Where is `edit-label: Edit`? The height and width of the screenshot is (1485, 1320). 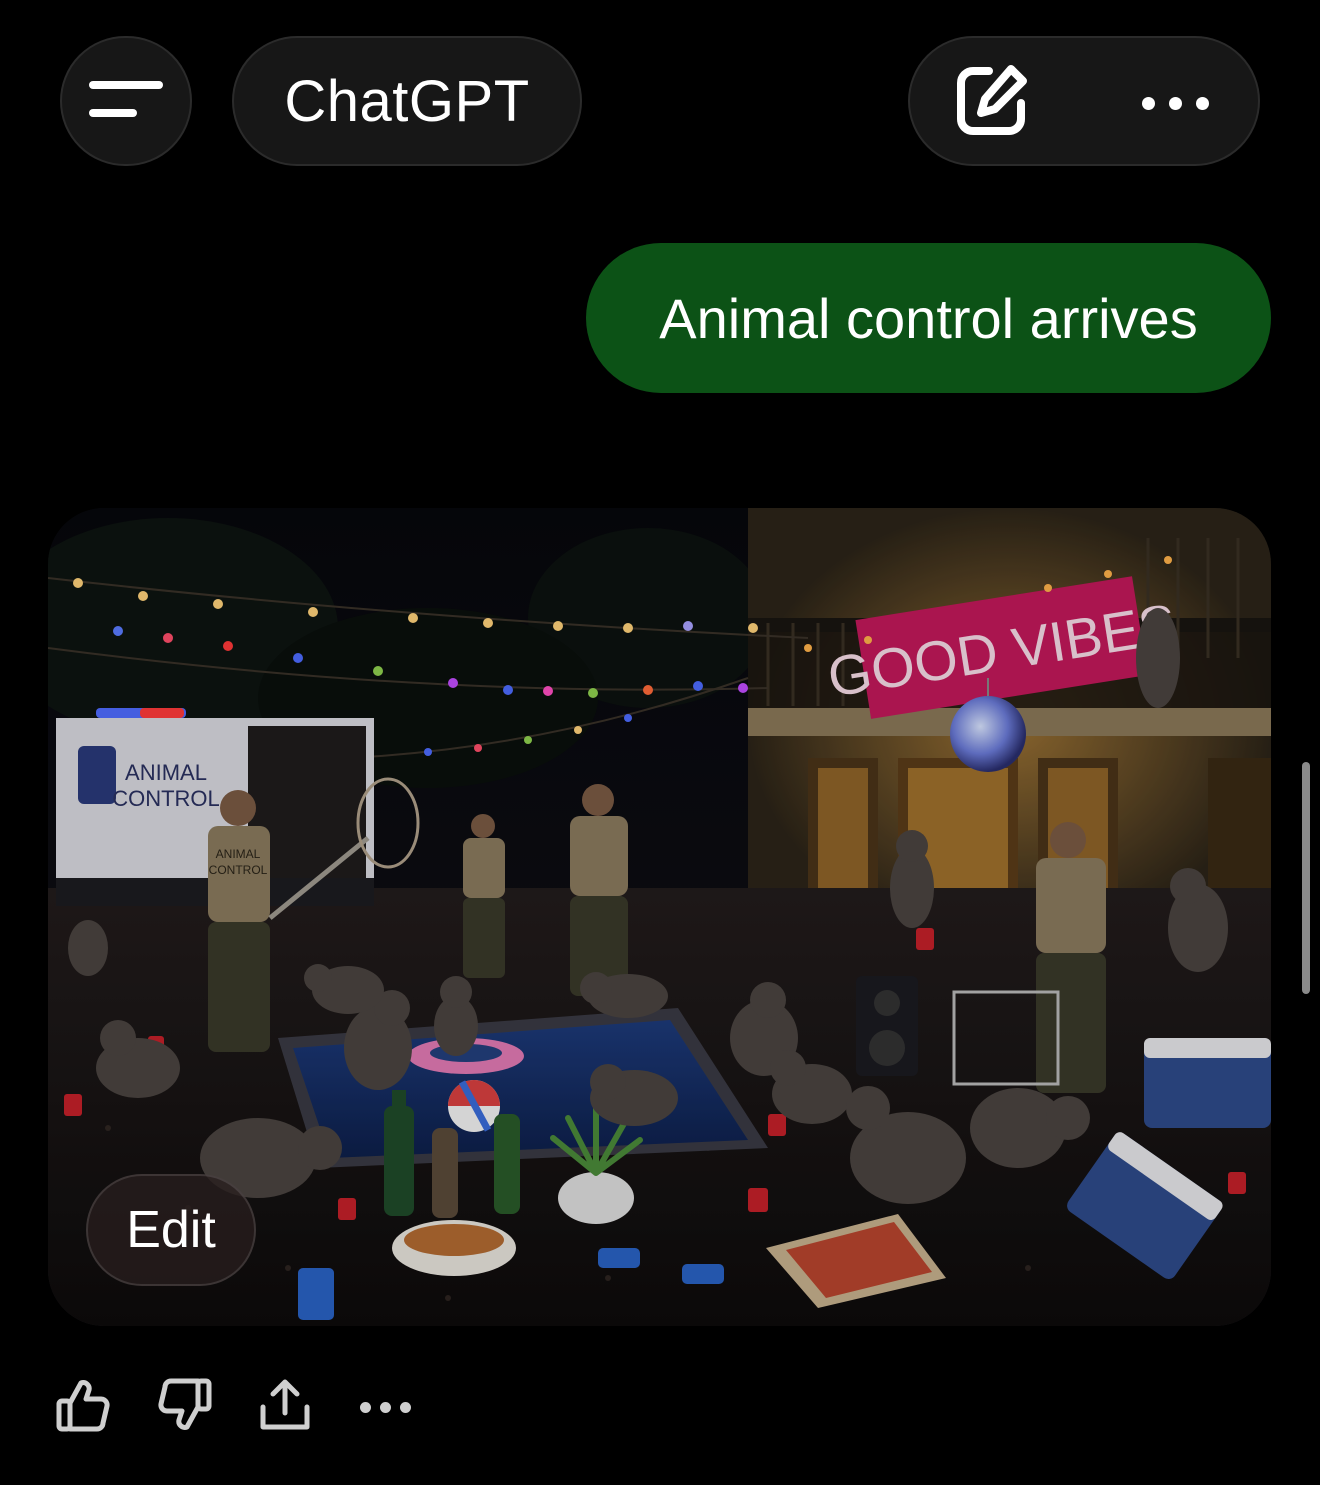
edit-label: Edit is located at coordinates (171, 1230).